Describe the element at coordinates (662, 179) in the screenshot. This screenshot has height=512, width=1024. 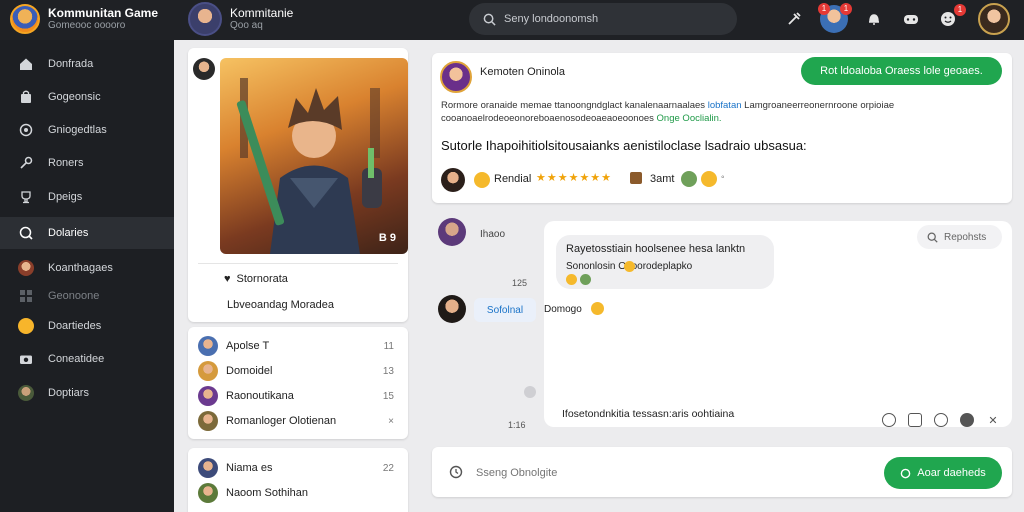
I see `reaction-count: 3amt` at that location.